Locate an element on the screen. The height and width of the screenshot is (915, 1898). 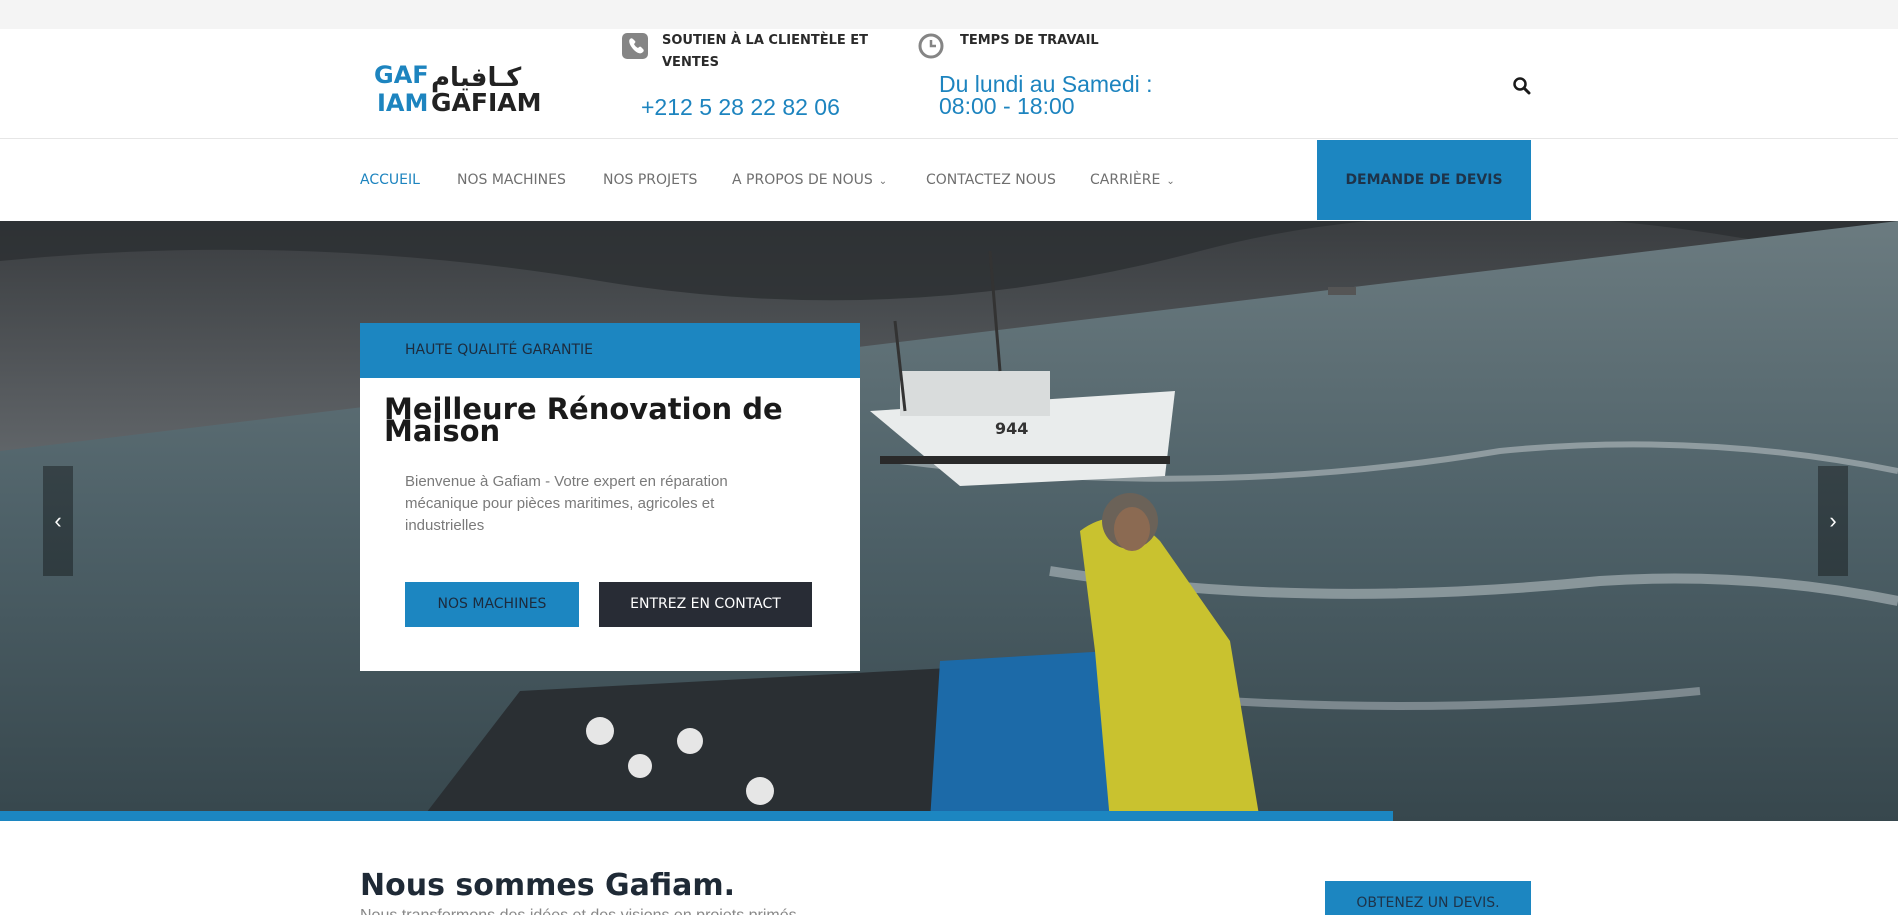
get-quote-button: OBTENEZ UN DEVIS. is located at coordinates (1428, 898).